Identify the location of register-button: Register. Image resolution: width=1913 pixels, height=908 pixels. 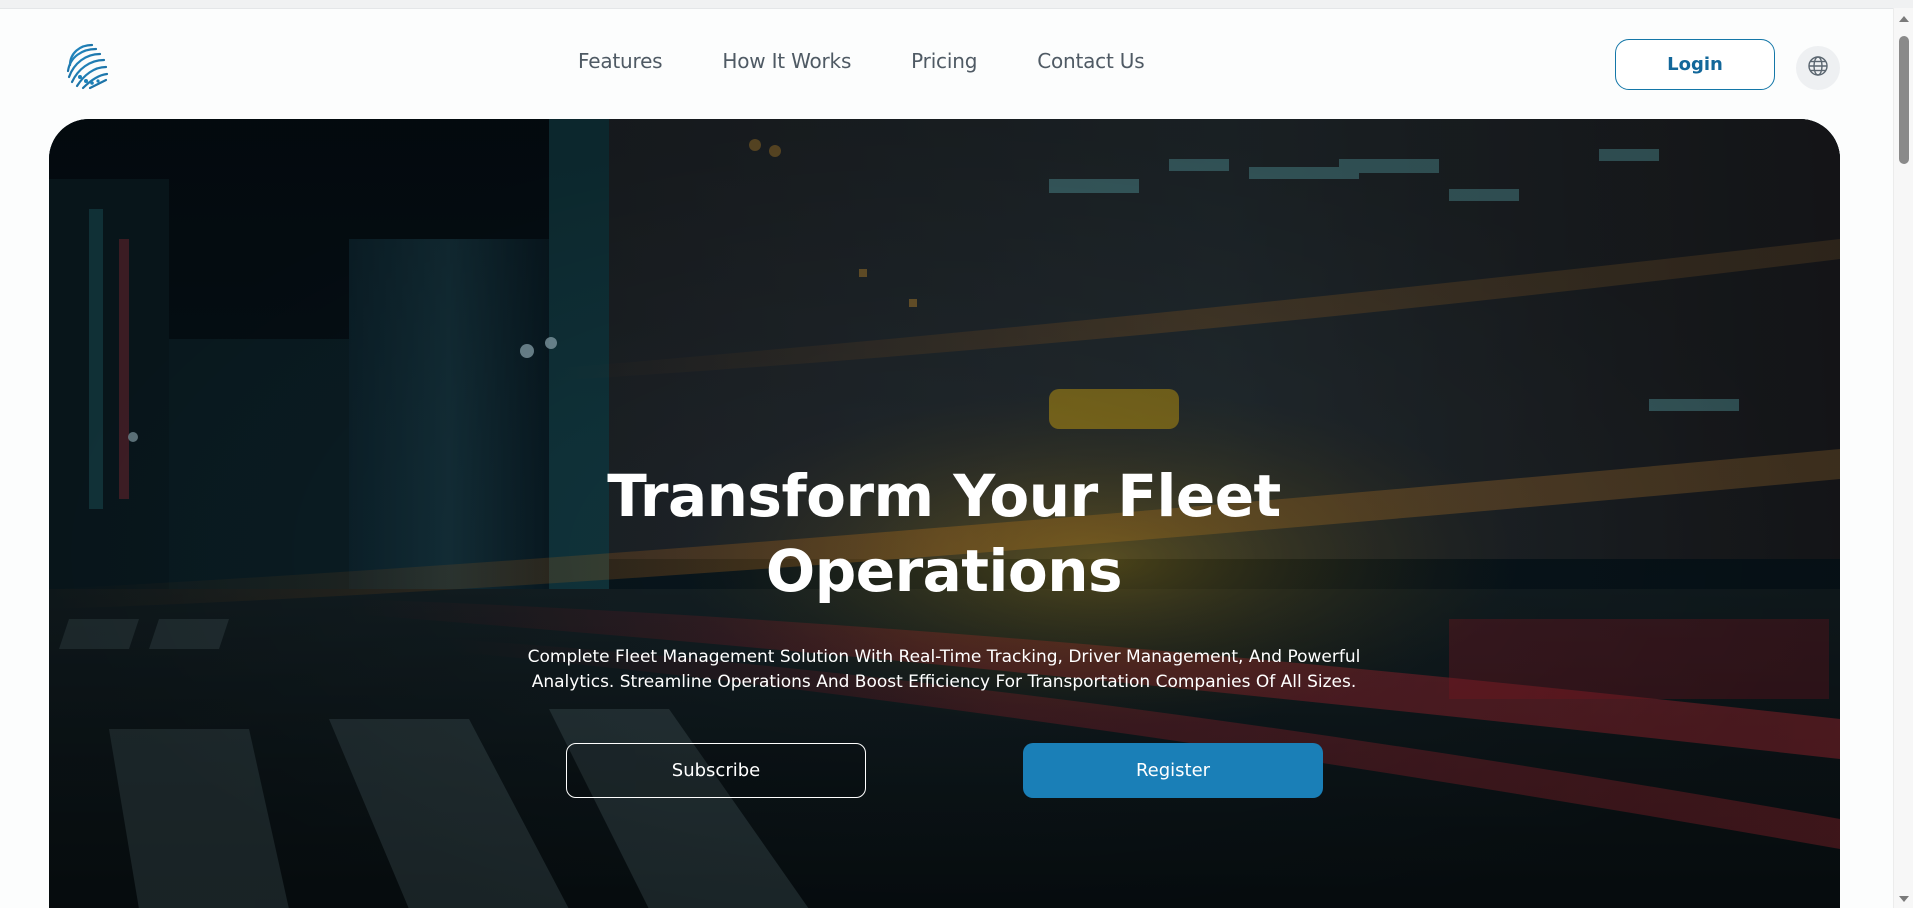
(1173, 770).